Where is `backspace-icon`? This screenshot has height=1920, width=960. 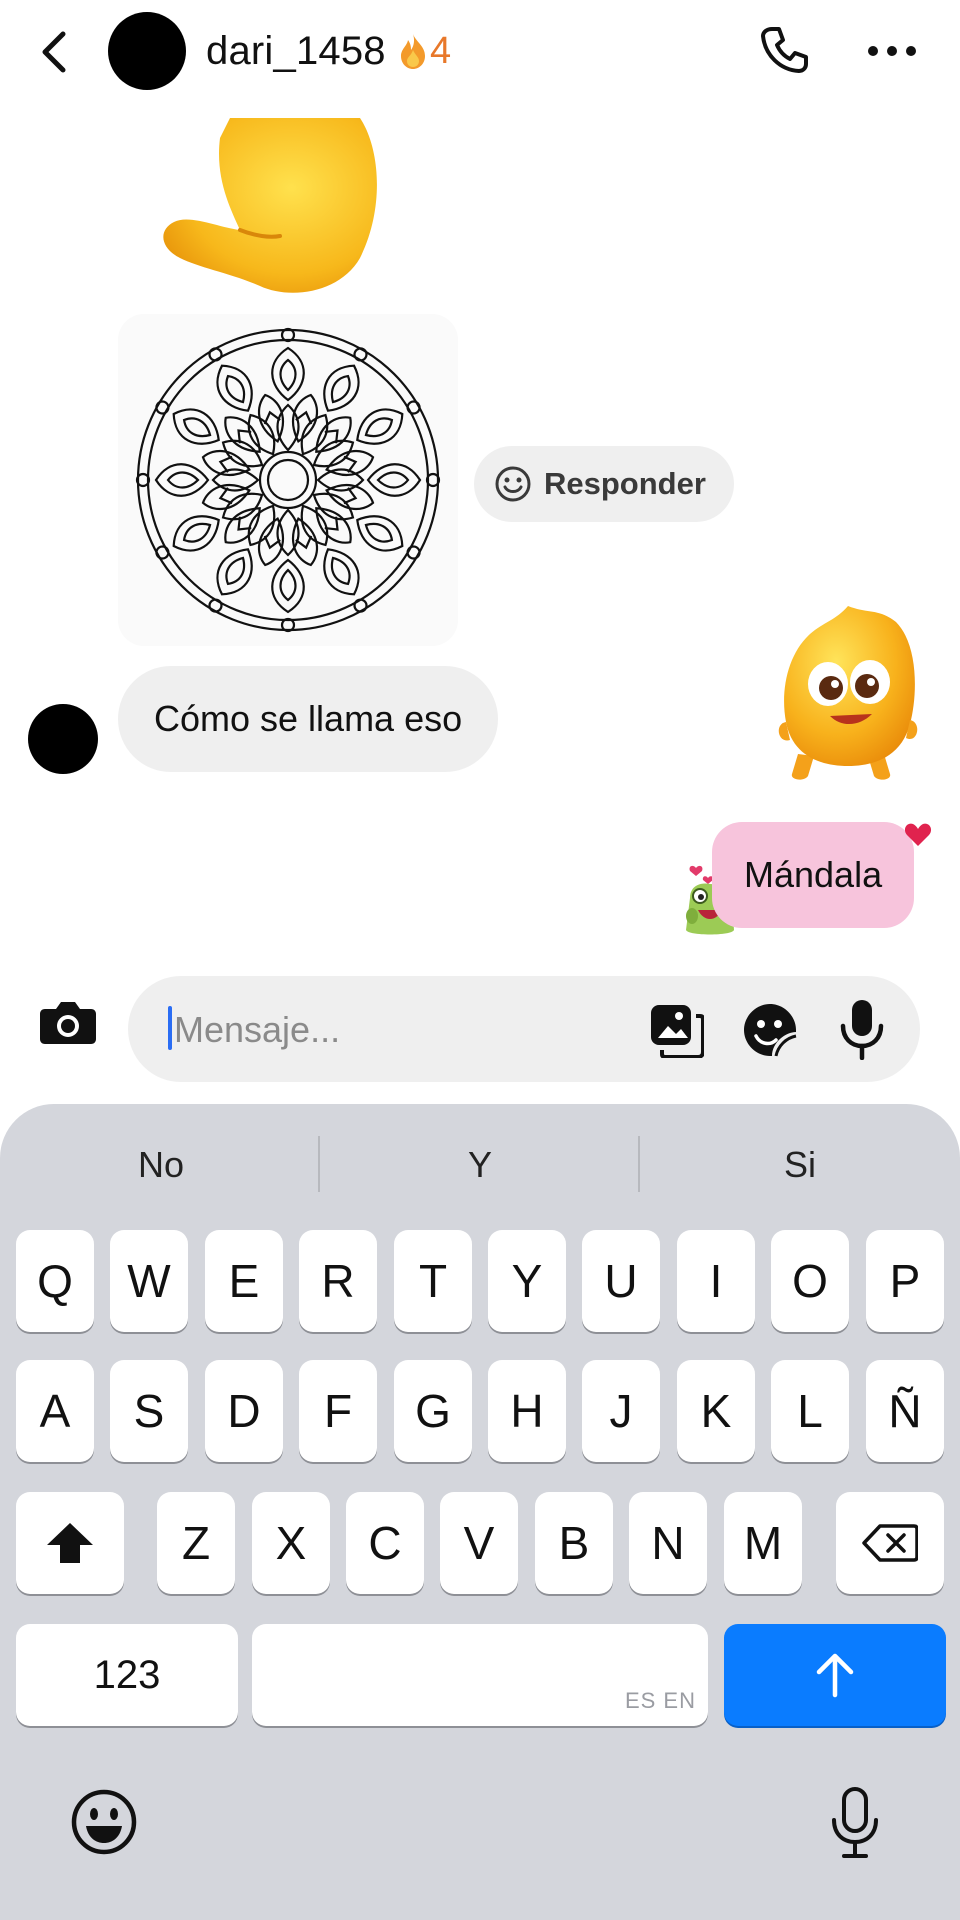
backspace-icon is located at coordinates (890, 1543).